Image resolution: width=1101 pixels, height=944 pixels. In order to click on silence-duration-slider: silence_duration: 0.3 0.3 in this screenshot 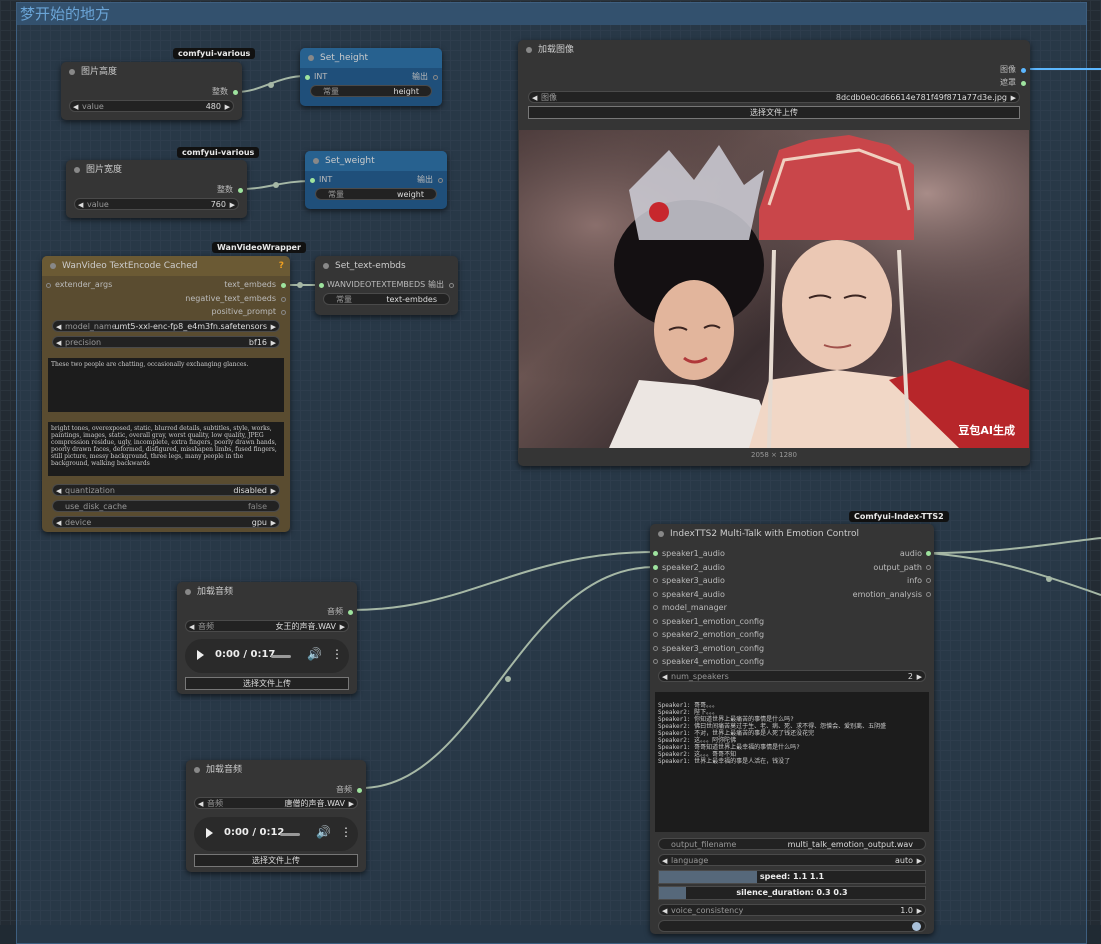, I will do `click(792, 893)`.